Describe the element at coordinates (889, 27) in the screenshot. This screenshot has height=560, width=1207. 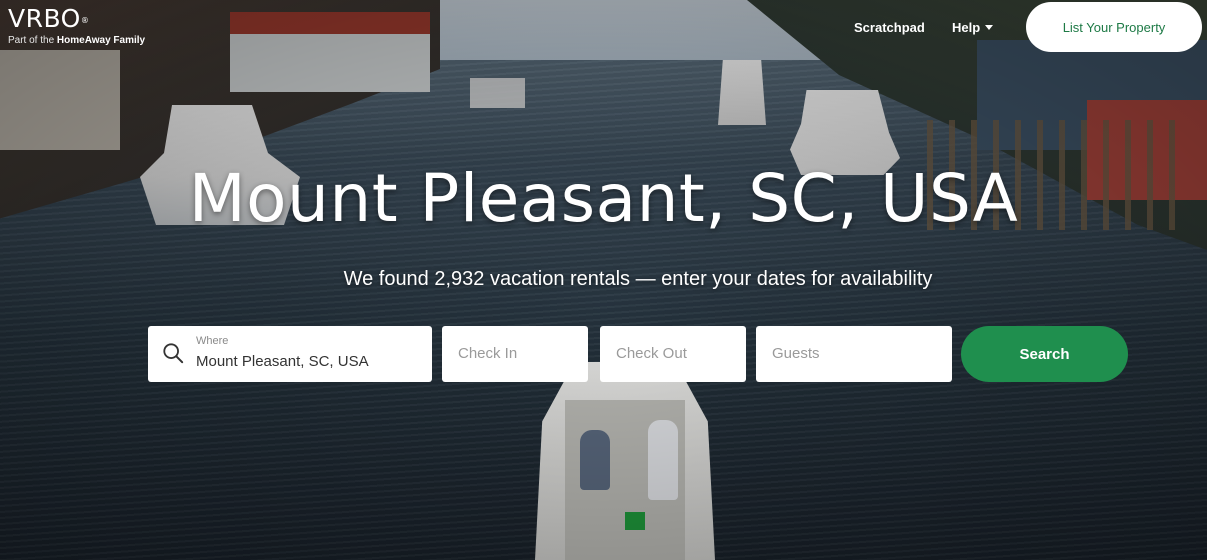
I see `nav-scratchpad-link: Scratchpad` at that location.